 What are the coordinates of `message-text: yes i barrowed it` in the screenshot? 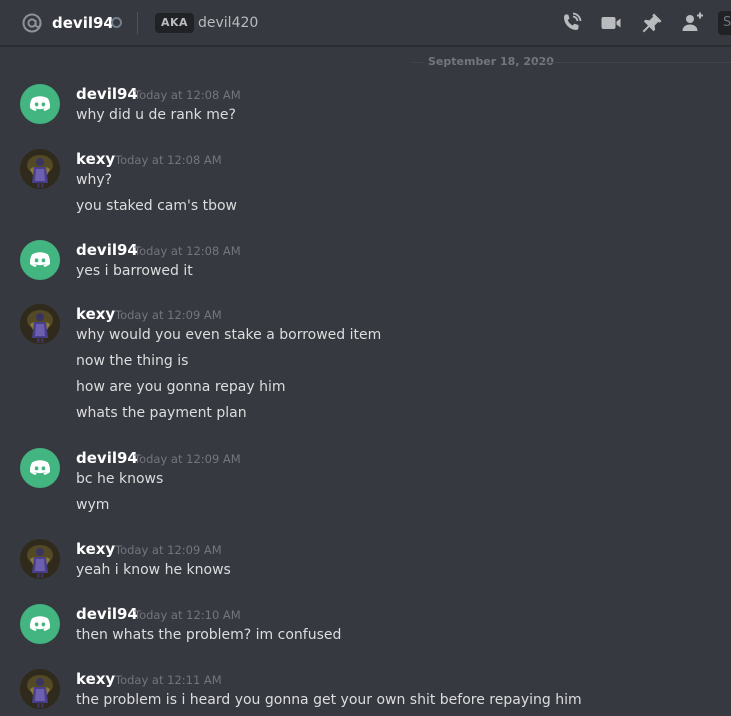 It's located at (134, 271).